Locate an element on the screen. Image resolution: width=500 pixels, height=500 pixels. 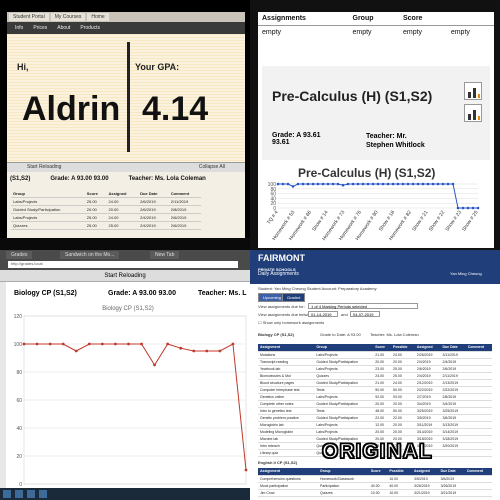
date-from-input: 01-14-2019 is located at coordinates (323, 314).